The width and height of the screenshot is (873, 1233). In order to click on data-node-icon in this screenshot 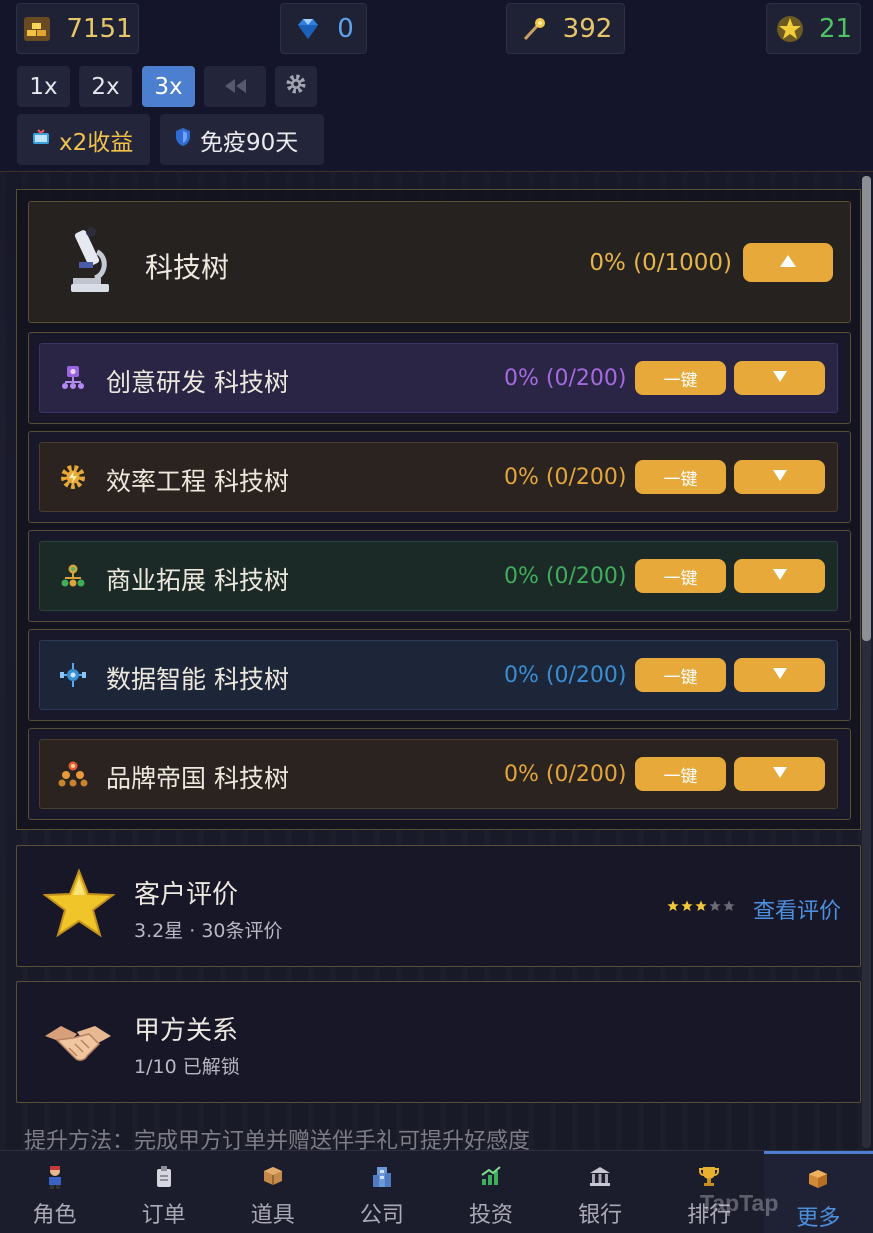, I will do `click(73, 675)`.